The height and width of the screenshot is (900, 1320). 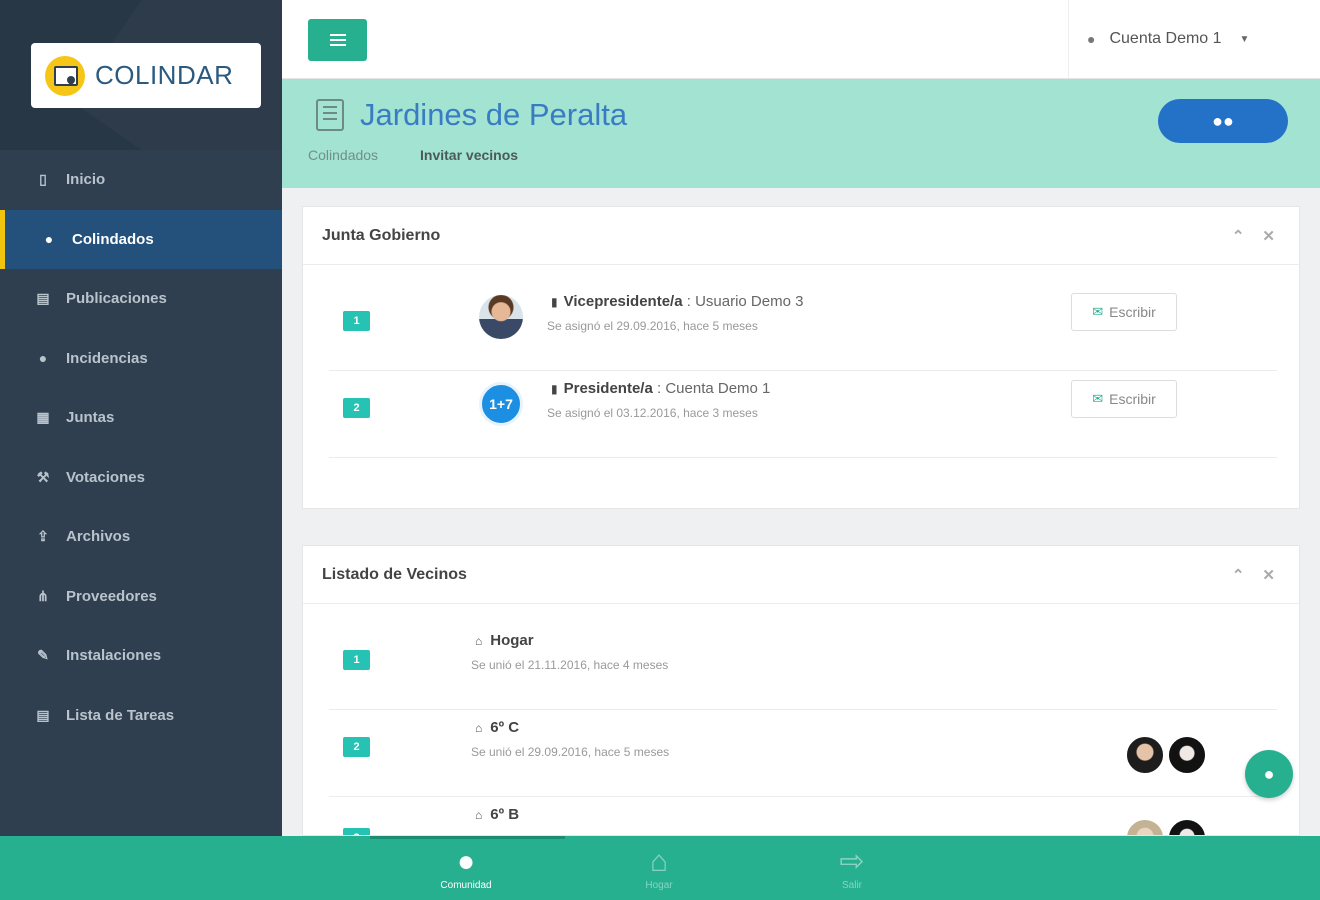 I want to click on sidebar-item-label: Publicaciones, so click(x=116, y=299).